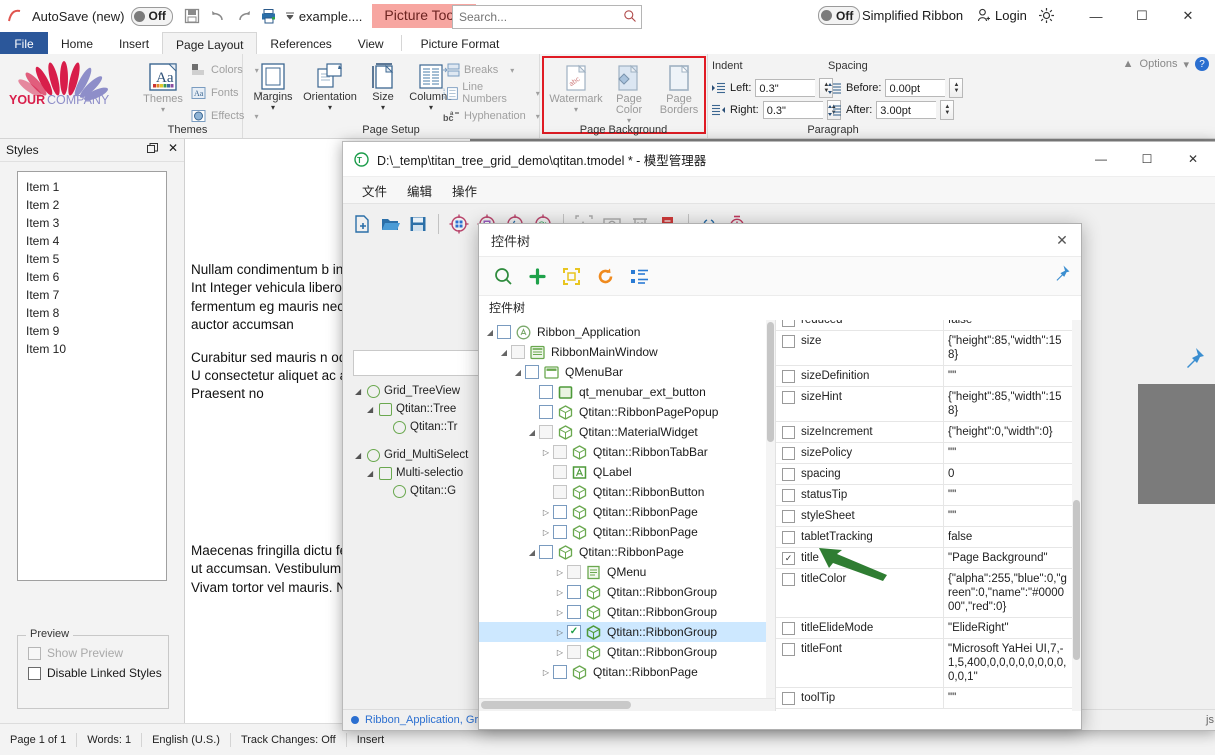 The height and width of the screenshot is (755, 1215). Describe the element at coordinates (574, 632) in the screenshot. I see `tree-checkbox-checked: ✓` at that location.